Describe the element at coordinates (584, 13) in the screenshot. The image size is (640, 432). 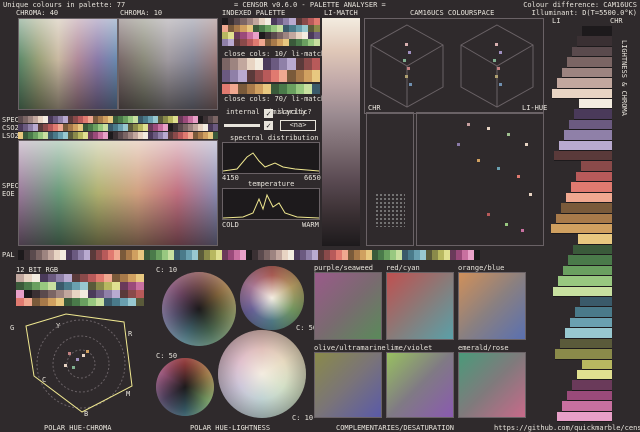
I see `illuminant-label: Illuminant: D(T=5500.0°K)` at that location.